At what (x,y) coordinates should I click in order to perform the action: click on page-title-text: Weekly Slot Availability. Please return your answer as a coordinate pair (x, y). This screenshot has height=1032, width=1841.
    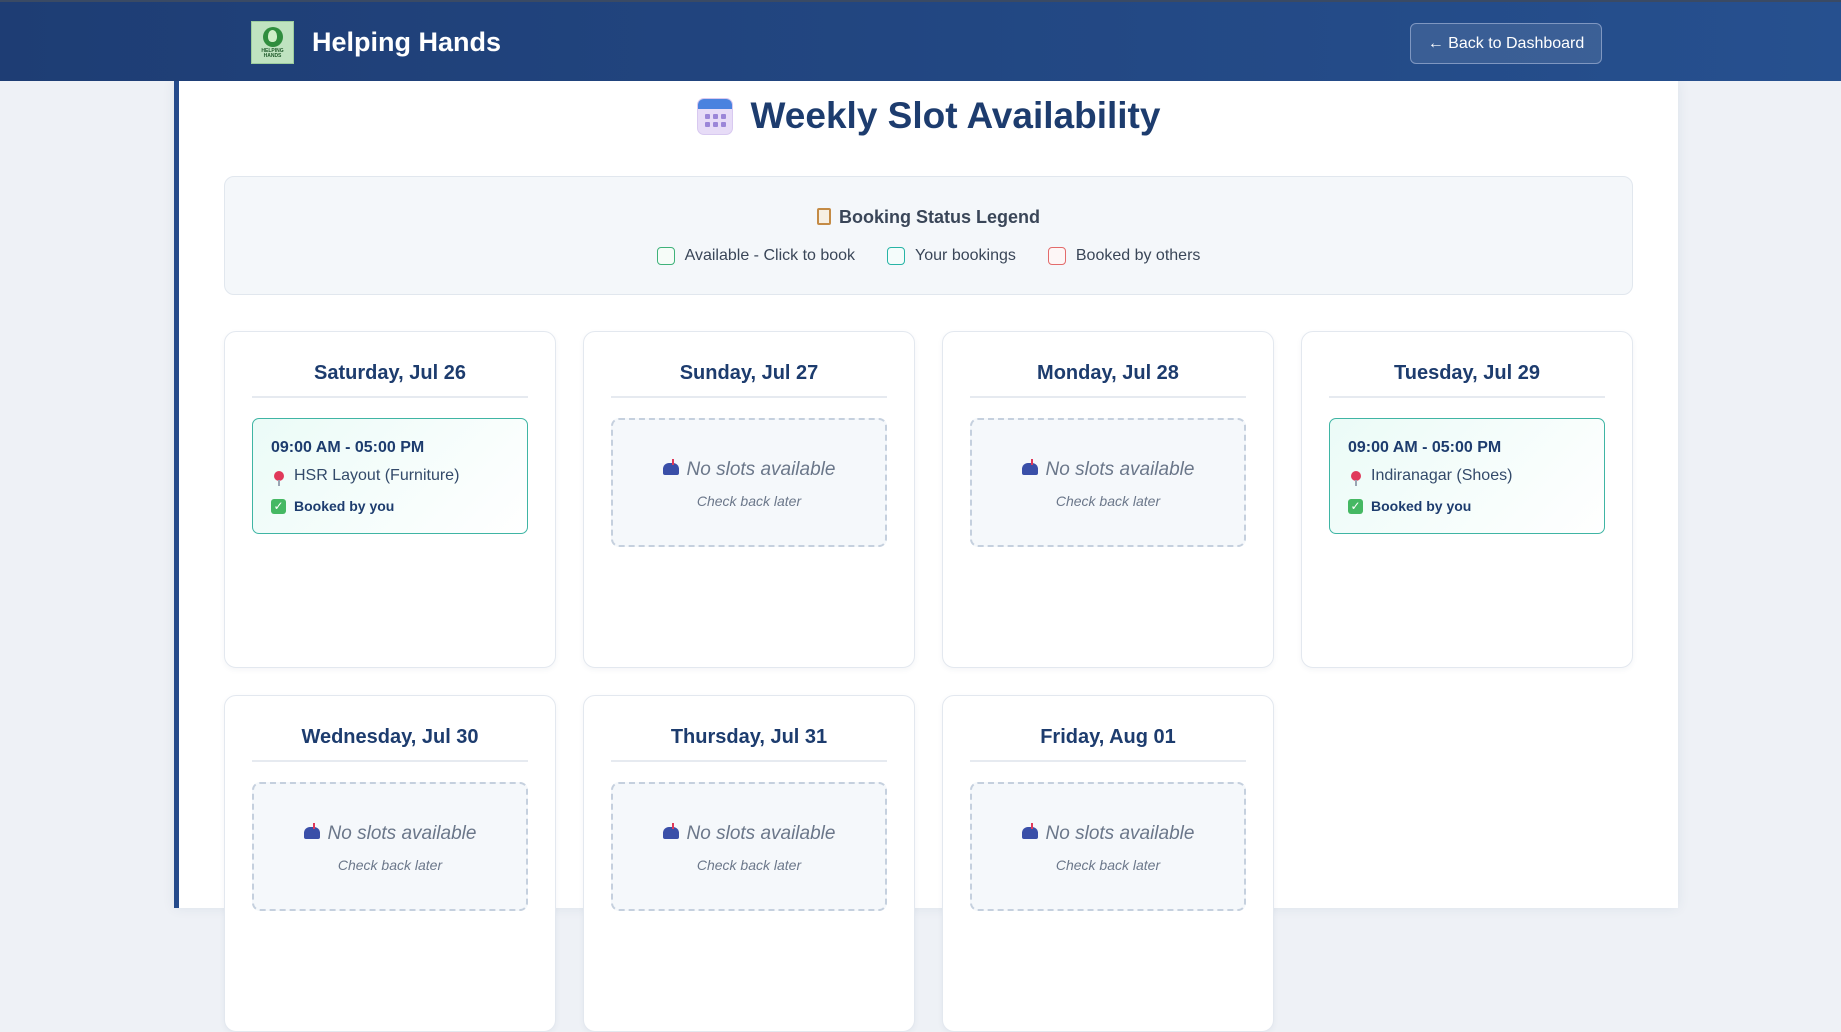
    Looking at the image, I should click on (955, 115).